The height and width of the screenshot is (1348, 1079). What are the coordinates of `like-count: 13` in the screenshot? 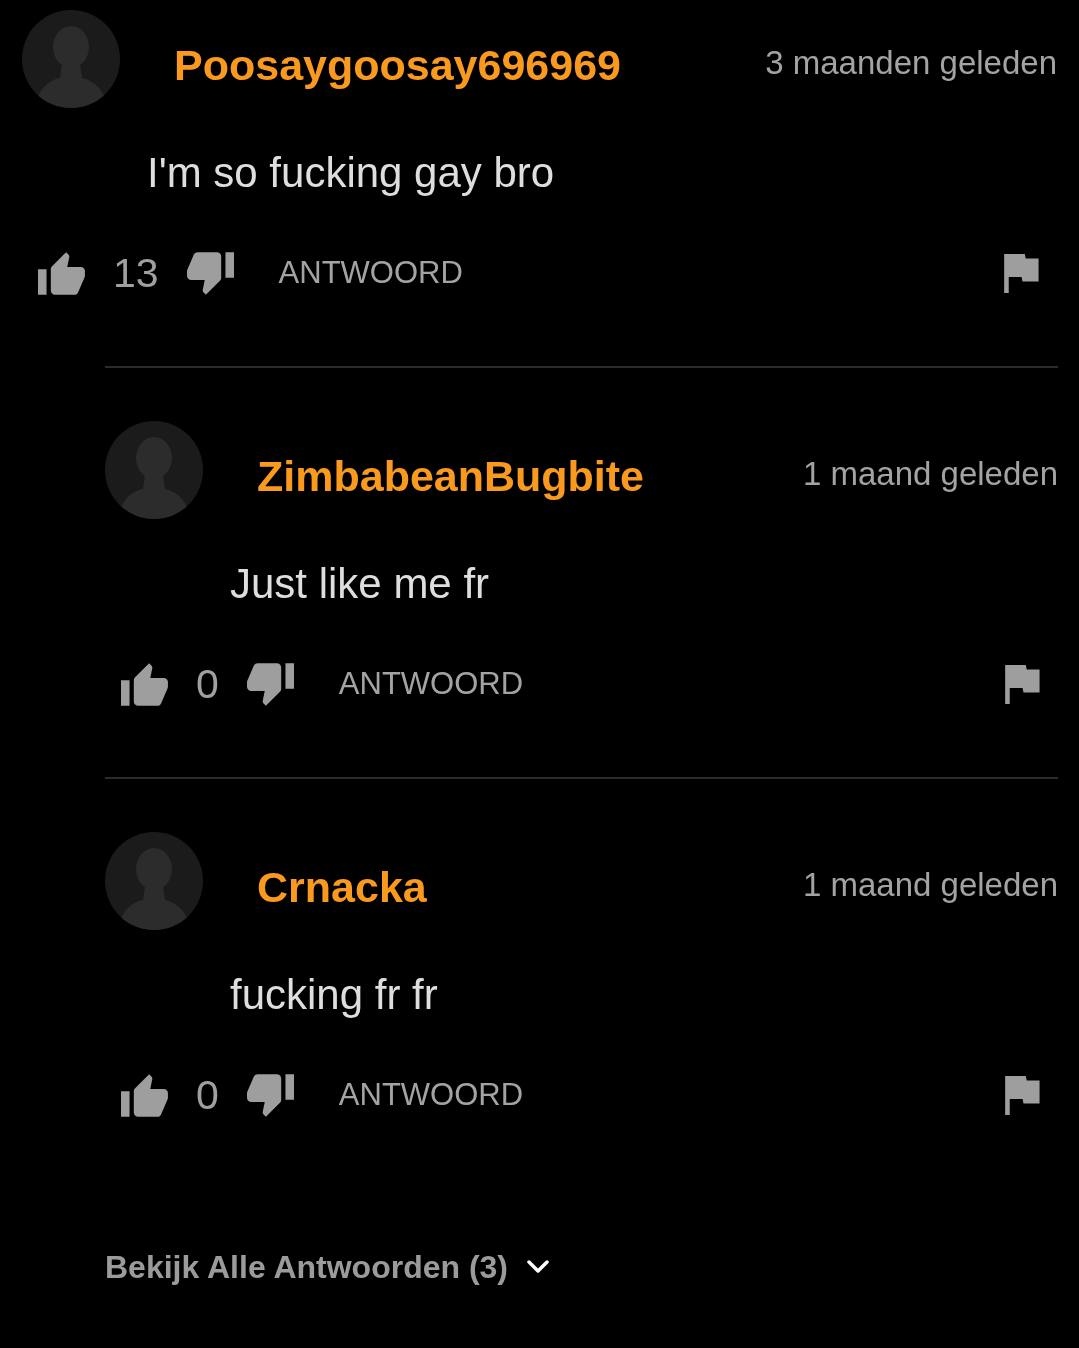 It's located at (136, 273).